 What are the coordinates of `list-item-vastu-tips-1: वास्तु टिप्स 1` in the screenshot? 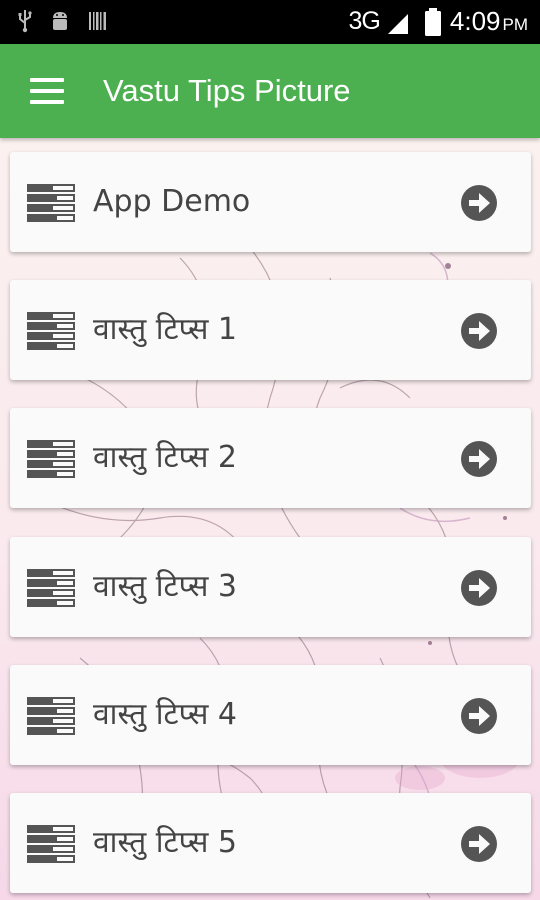 It's located at (270, 330).